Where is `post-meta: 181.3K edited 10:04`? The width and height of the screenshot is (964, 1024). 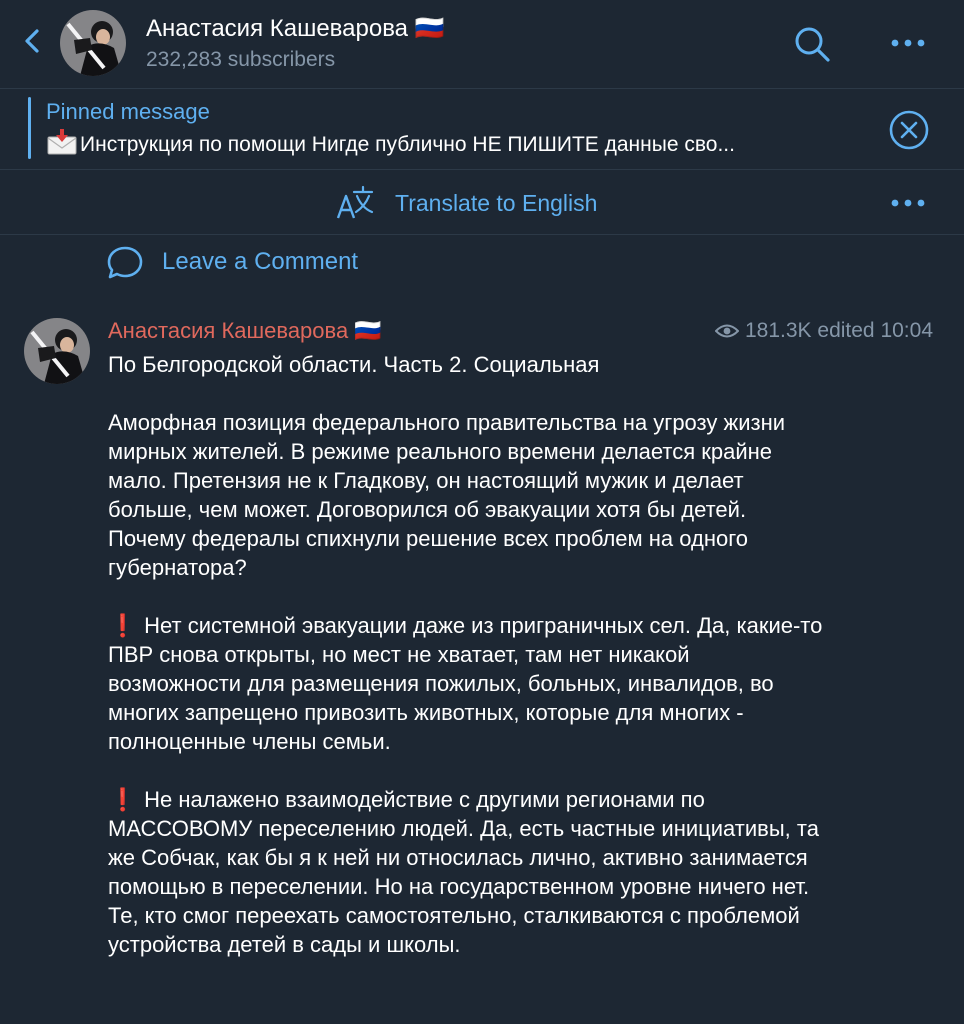 post-meta: 181.3K edited 10:04 is located at coordinates (823, 331).